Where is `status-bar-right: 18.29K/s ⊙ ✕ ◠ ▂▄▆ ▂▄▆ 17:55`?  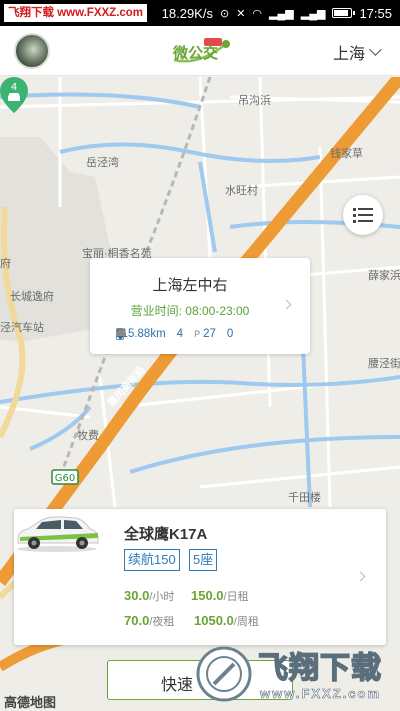
status-bar-right: 18.29K/s ⊙ ✕ ◠ ▂▄▆ ▂▄▆ 17:55 is located at coordinates (277, 13).